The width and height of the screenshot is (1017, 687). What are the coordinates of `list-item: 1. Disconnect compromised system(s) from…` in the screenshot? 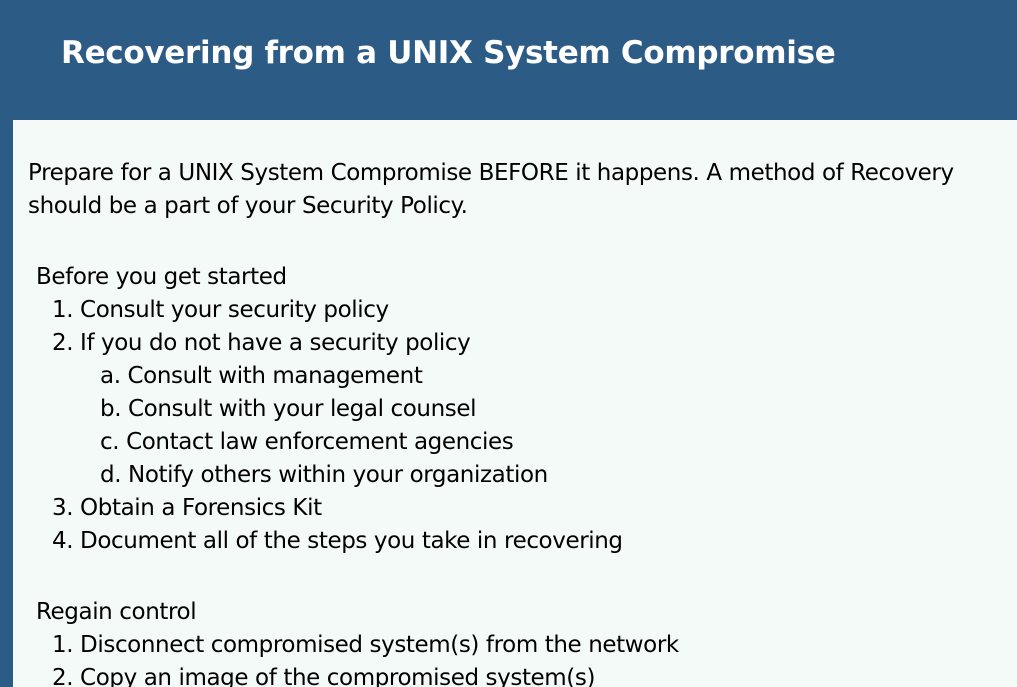 It's located at (365, 645).